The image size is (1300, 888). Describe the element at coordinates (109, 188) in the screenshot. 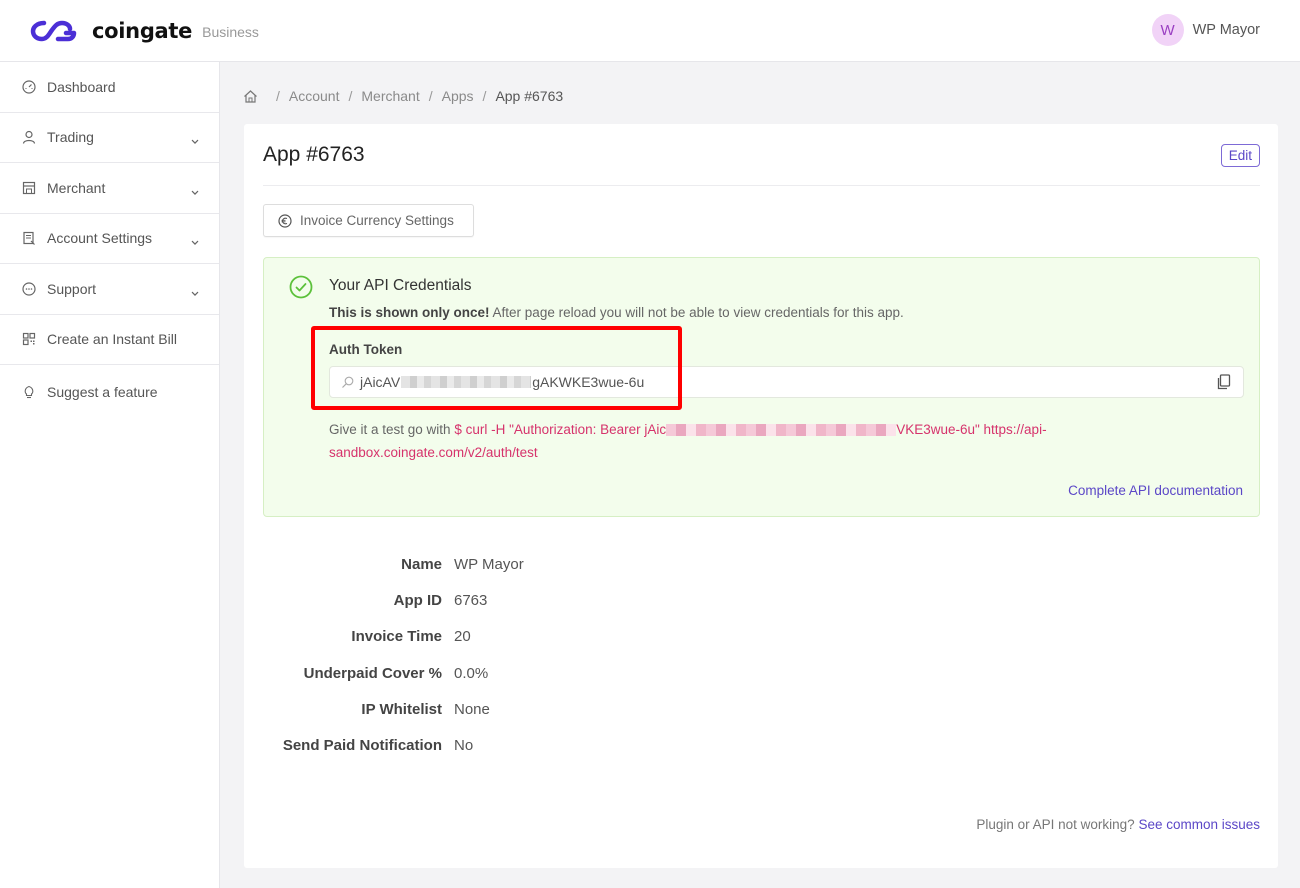

I see `sidebar-item-merchant: Merchant` at that location.